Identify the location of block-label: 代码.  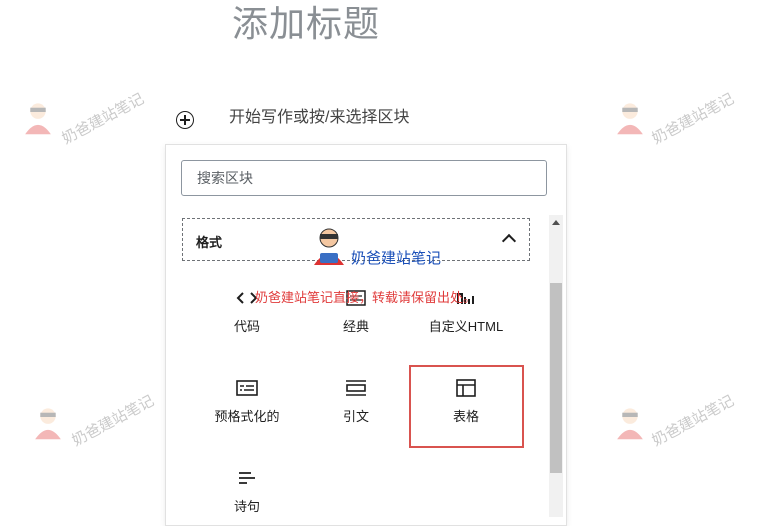
(246, 326).